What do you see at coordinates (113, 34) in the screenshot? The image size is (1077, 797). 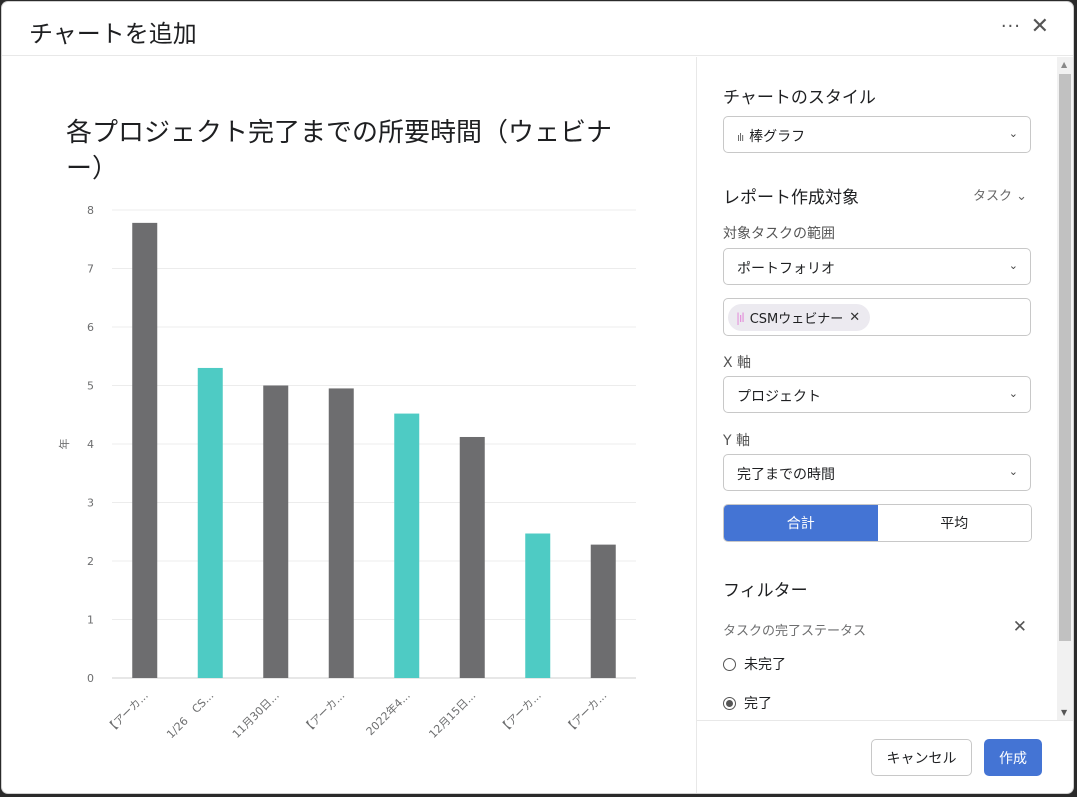 I see `dialog-title: チャートを追加` at bounding box center [113, 34].